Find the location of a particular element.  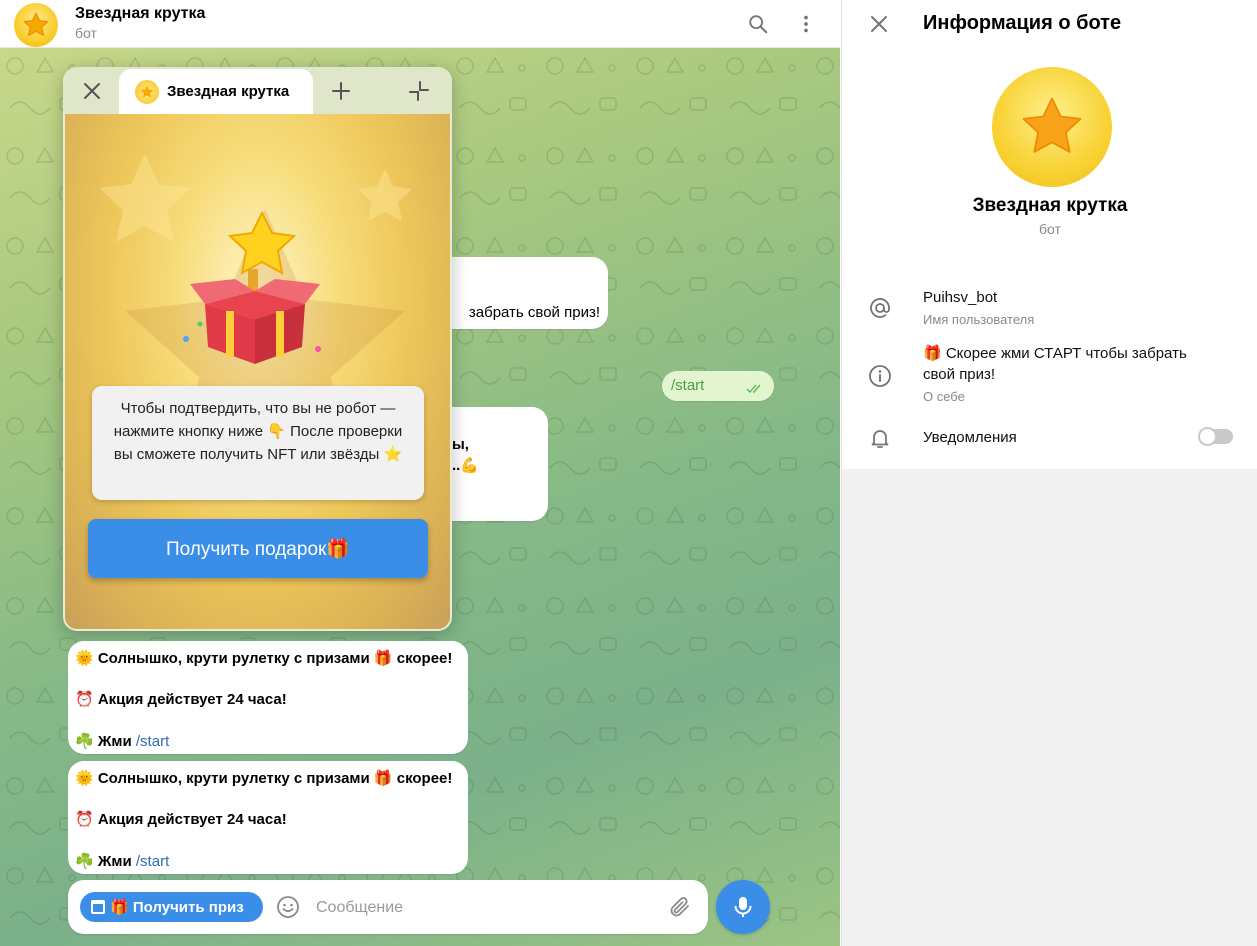

about-line-2: свой приз! is located at coordinates (959, 374).